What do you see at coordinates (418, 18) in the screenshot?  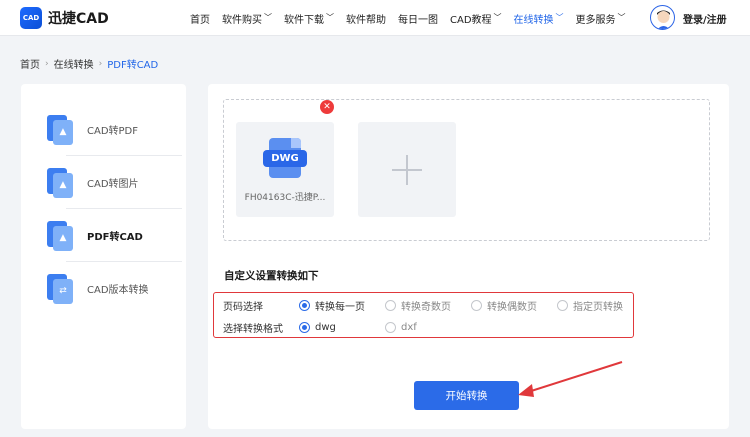 I see `nav-daily-drawing: 每日一图` at bounding box center [418, 18].